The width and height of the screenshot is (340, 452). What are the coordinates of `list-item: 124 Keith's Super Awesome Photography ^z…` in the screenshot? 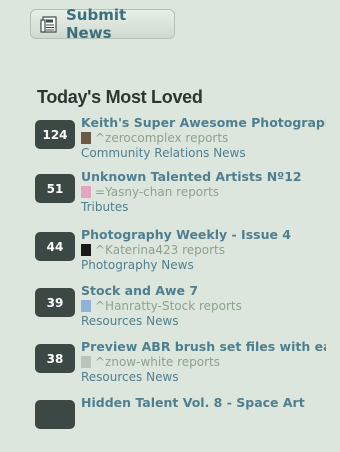 It's located at (170, 142).